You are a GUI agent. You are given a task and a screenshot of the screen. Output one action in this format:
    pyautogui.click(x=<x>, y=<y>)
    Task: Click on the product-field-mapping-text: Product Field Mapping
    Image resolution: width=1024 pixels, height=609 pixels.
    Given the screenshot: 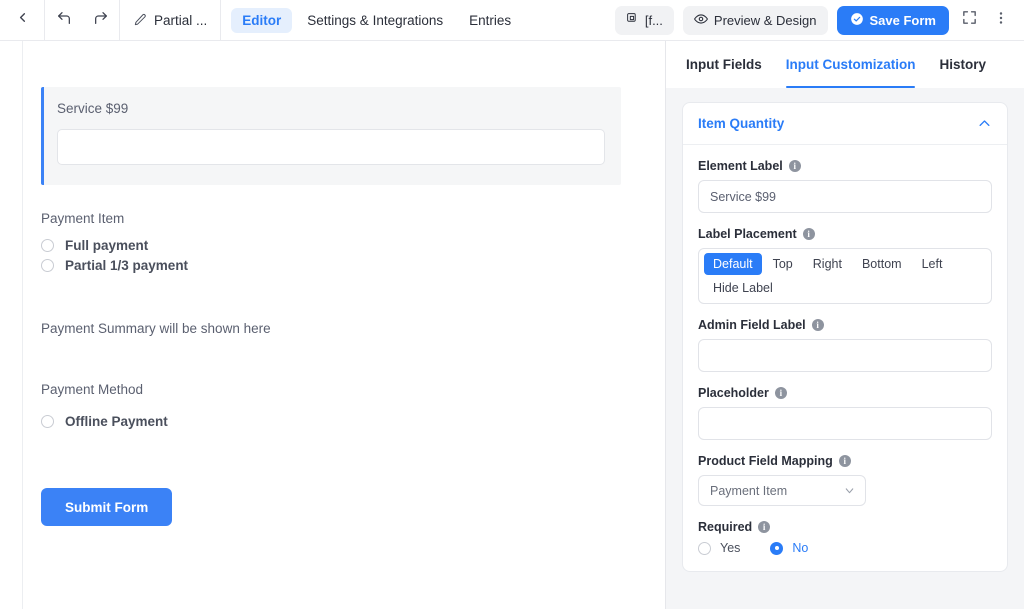 What is the action you would take?
    pyautogui.click(x=765, y=461)
    